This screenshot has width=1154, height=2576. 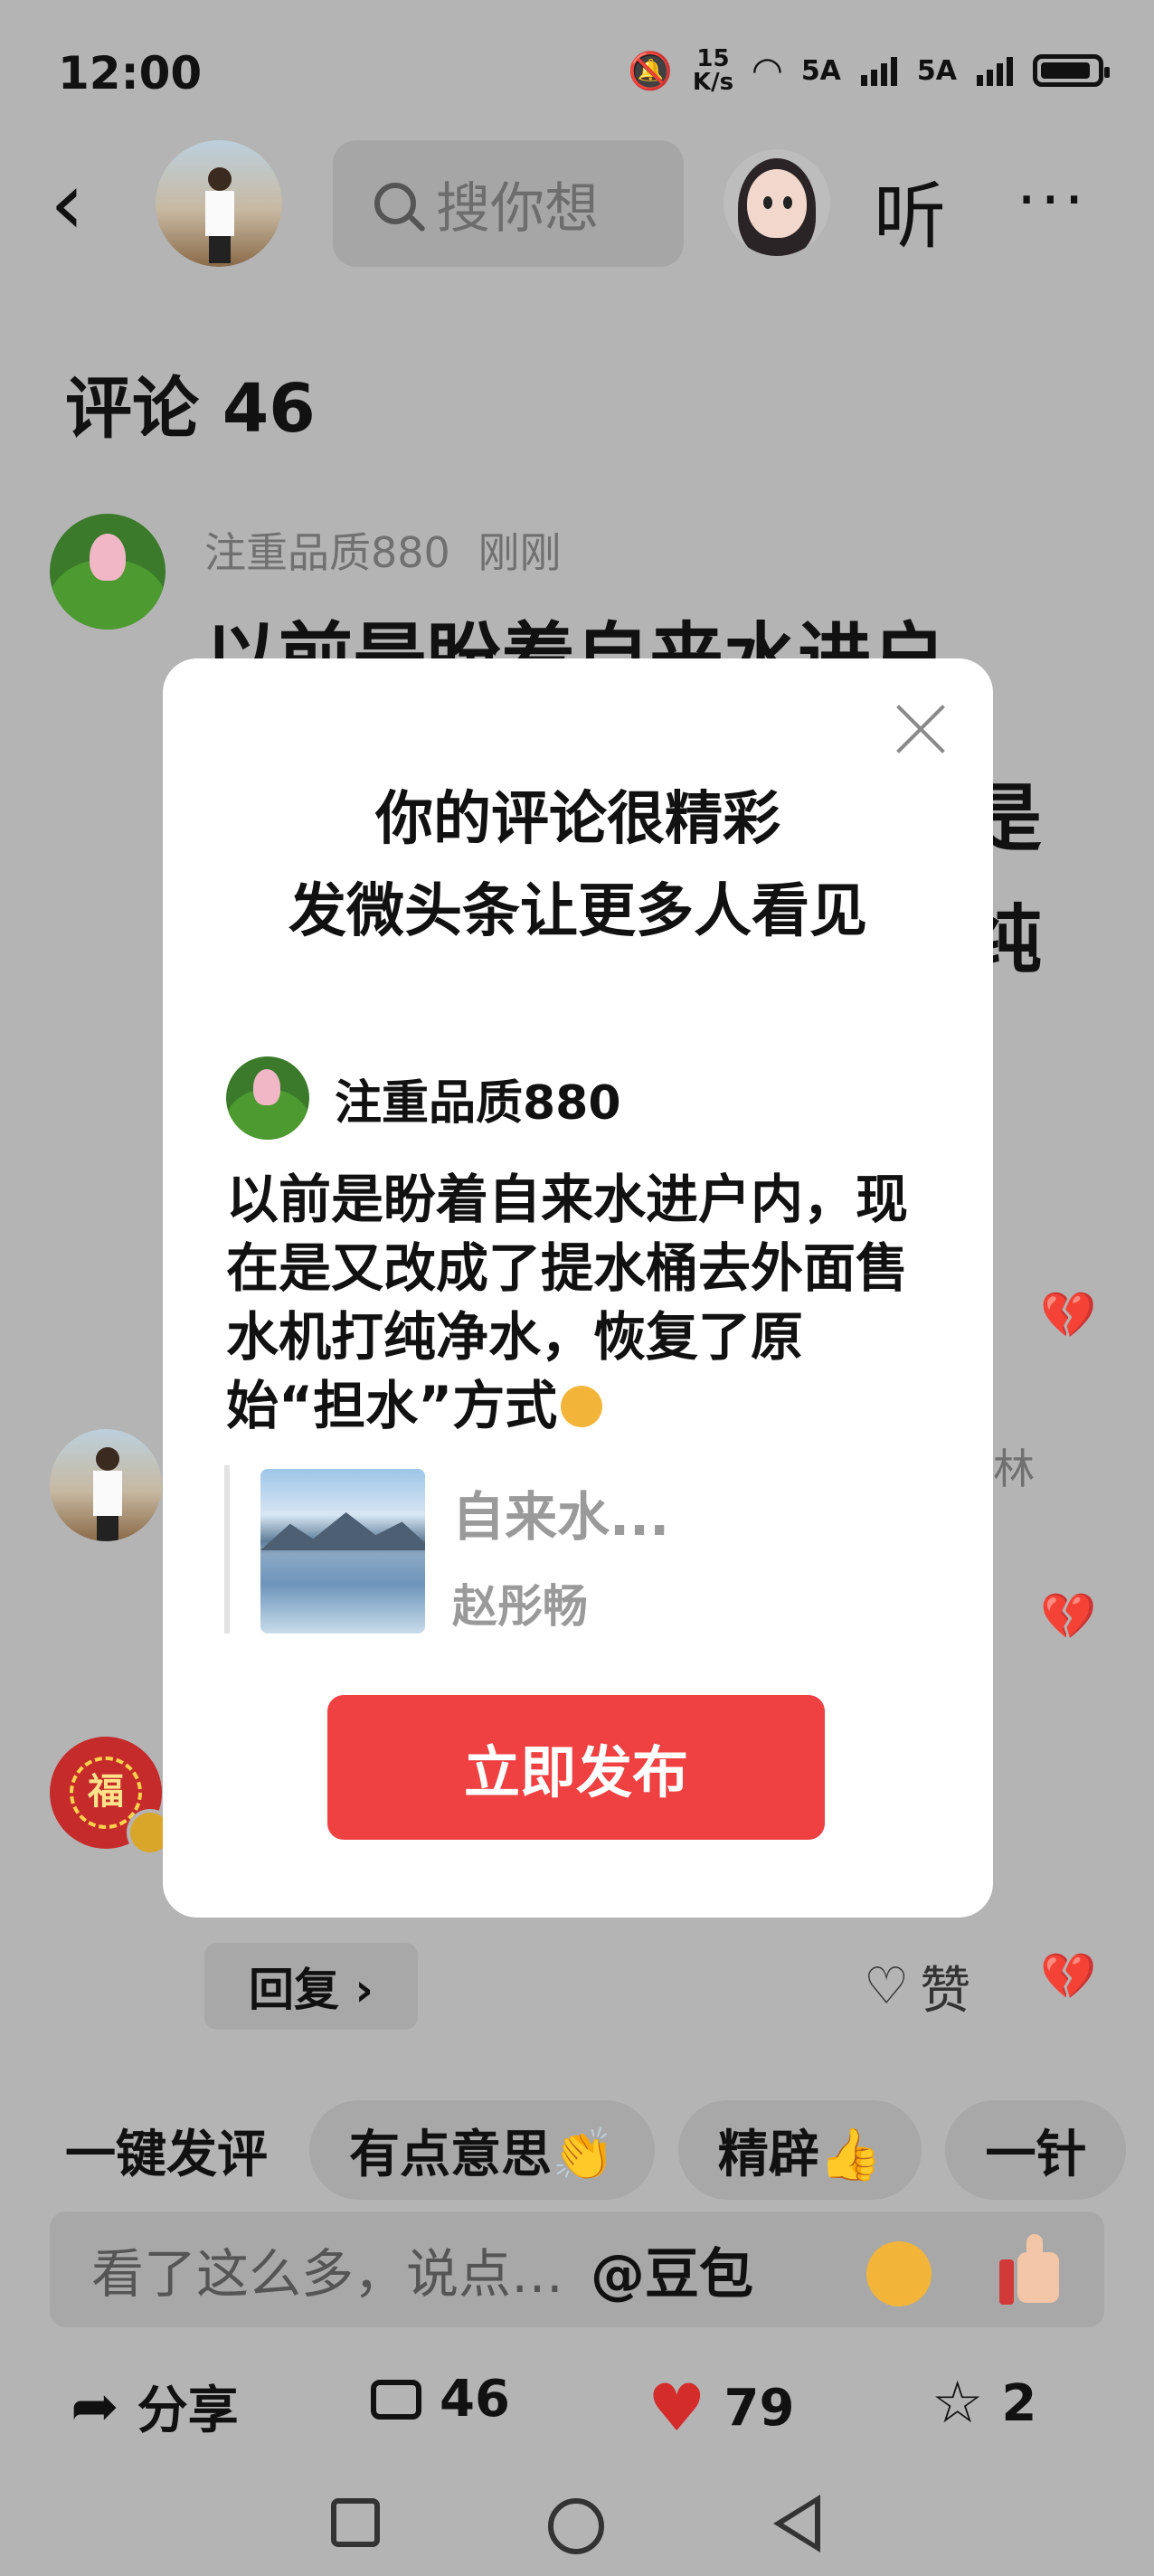 What do you see at coordinates (1052, 200) in the screenshot?
I see `more-button: ···` at bounding box center [1052, 200].